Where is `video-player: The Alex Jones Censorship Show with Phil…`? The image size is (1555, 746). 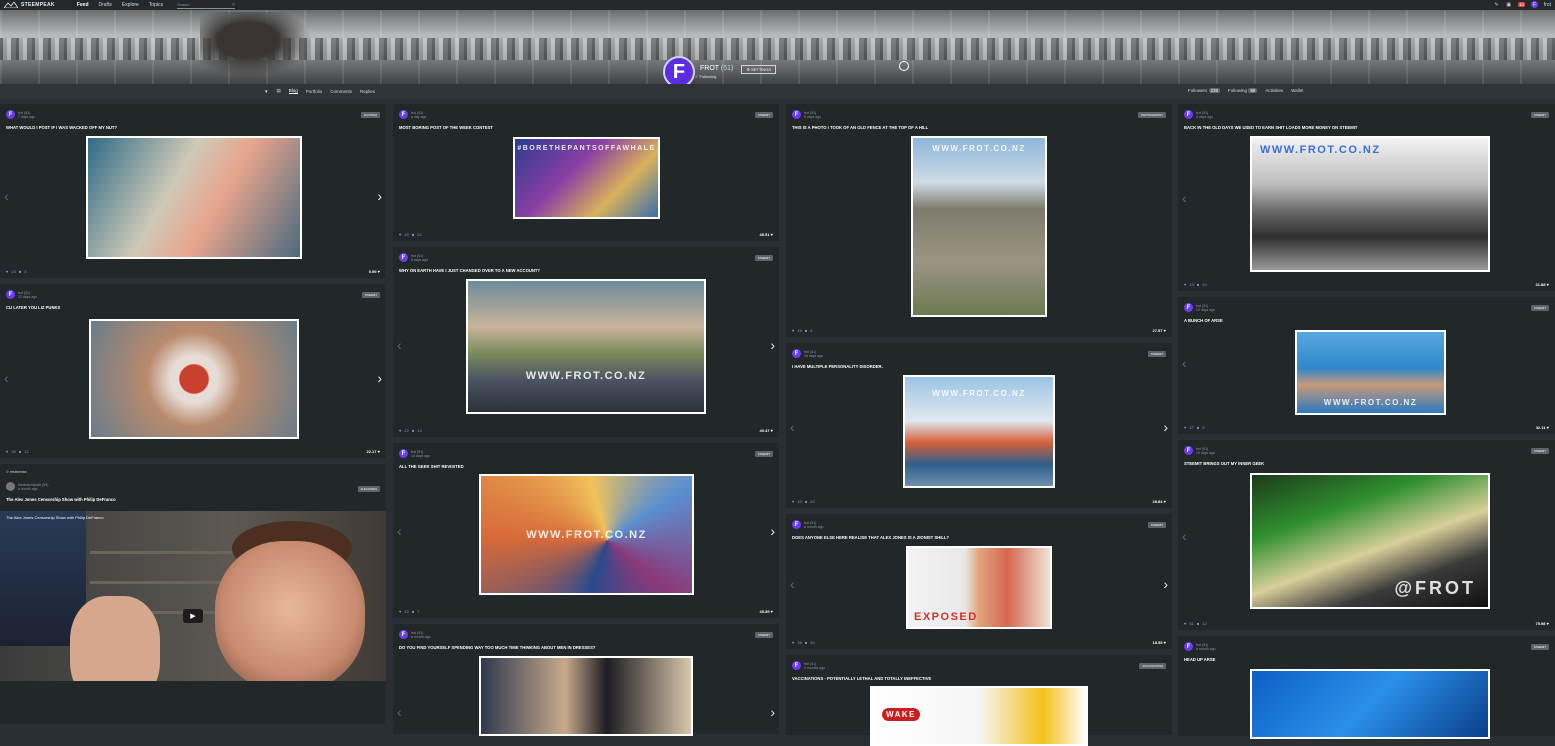 video-player: The Alex Jones Censorship Show with Phil… is located at coordinates (193, 596).